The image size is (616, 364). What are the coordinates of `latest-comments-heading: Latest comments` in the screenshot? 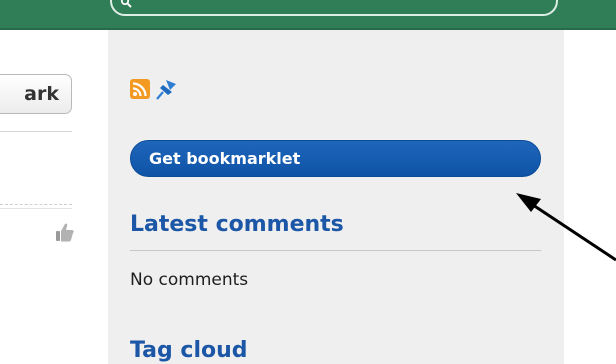 It's located at (237, 224).